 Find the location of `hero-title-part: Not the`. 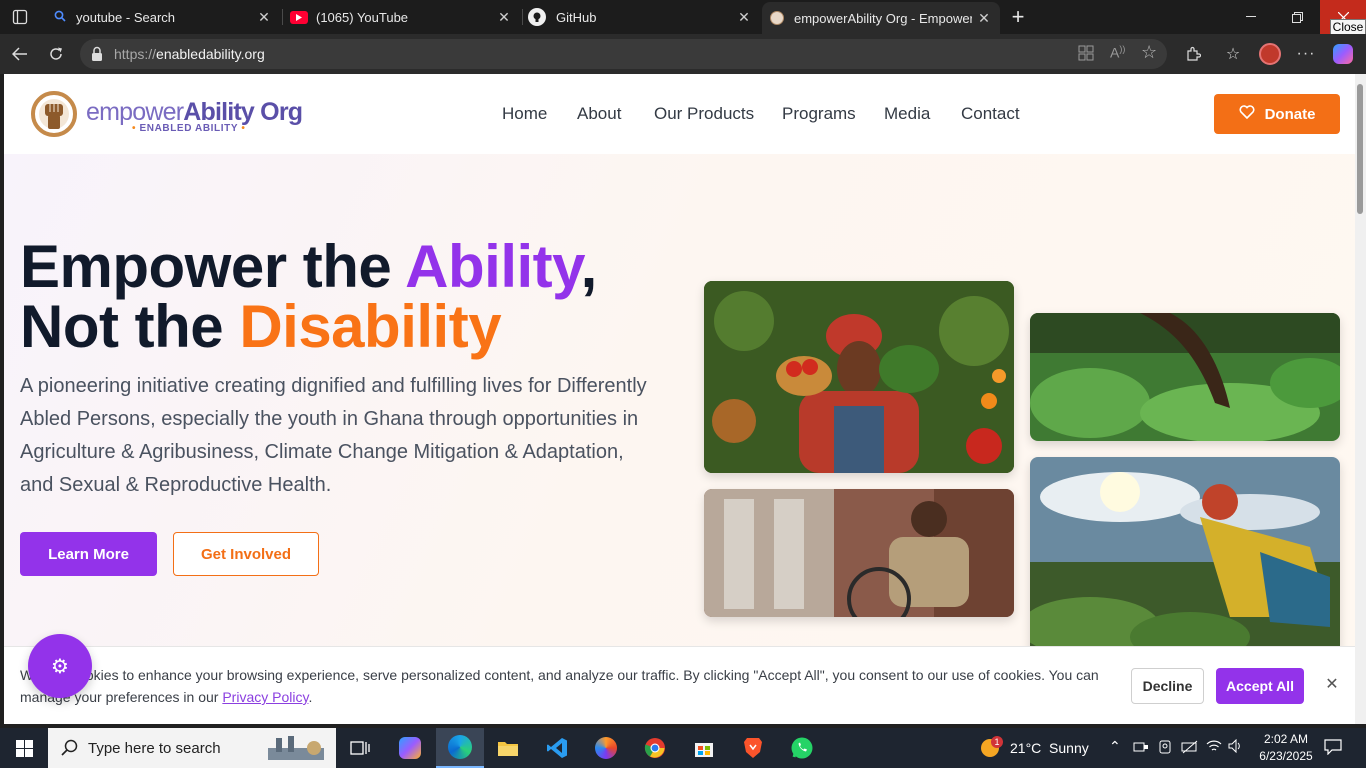

hero-title-part: Not the is located at coordinates (130, 326).